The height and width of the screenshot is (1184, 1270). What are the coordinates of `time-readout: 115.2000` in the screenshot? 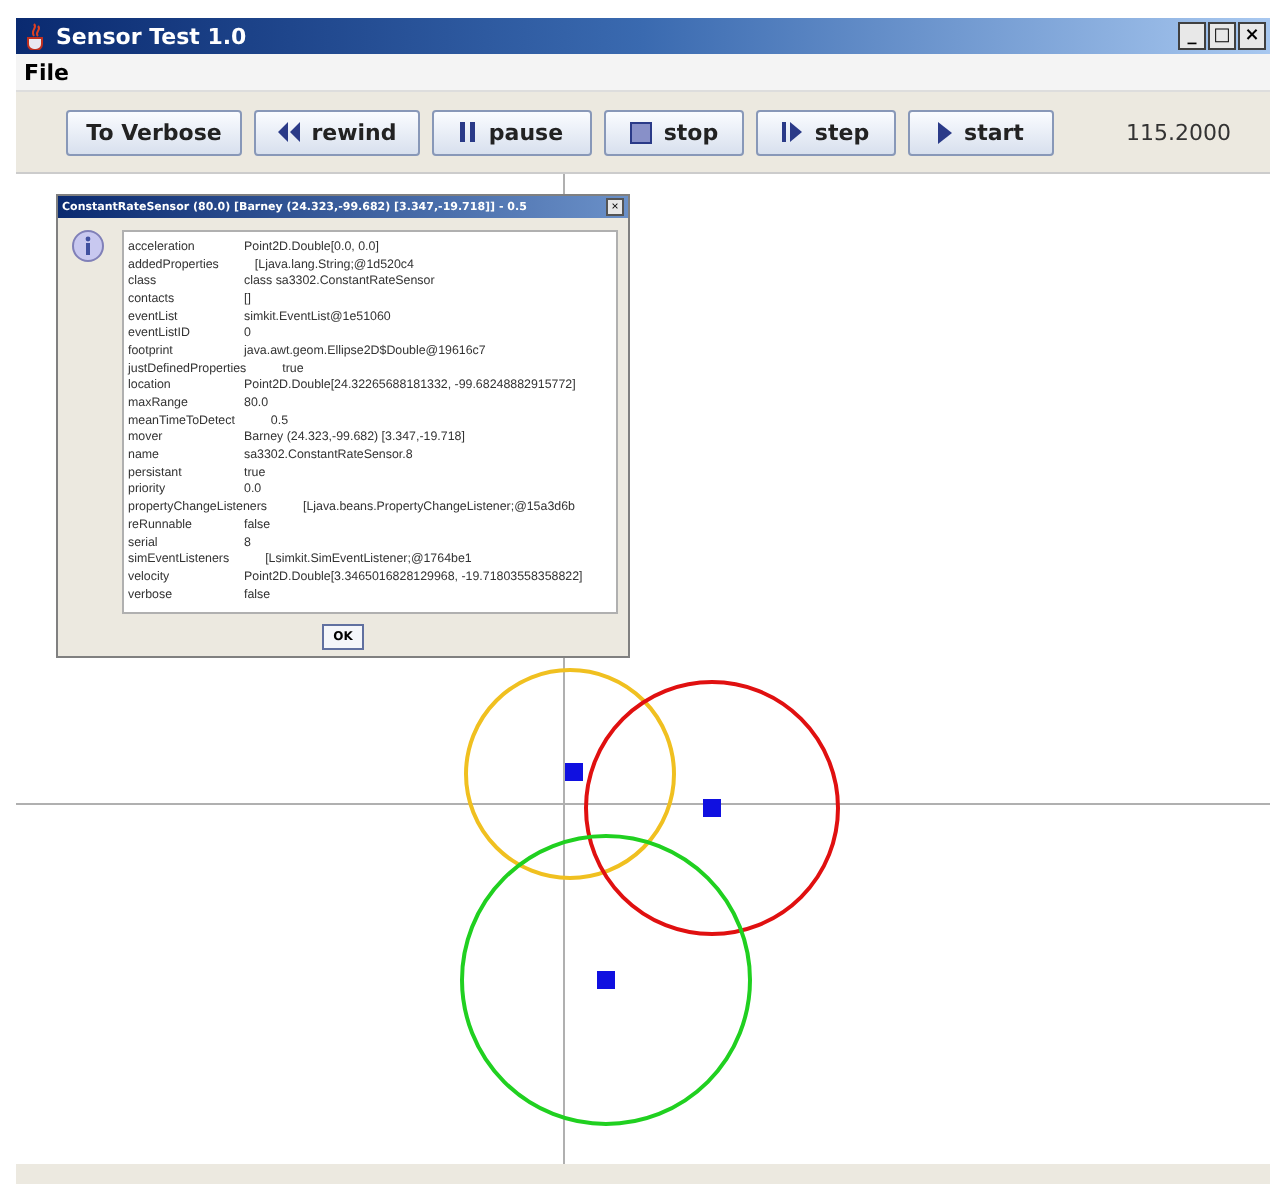 It's located at (1178, 132).